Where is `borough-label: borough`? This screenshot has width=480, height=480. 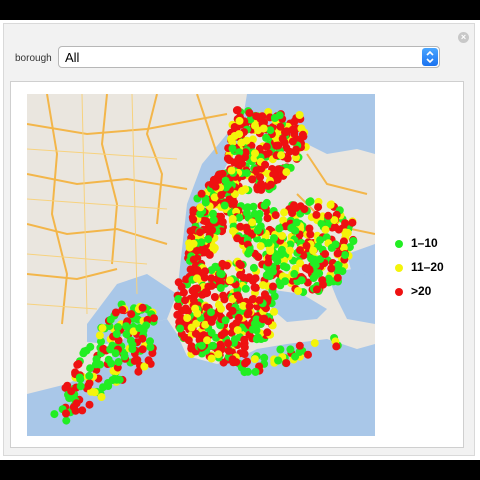 borough-label: borough is located at coordinates (33, 58).